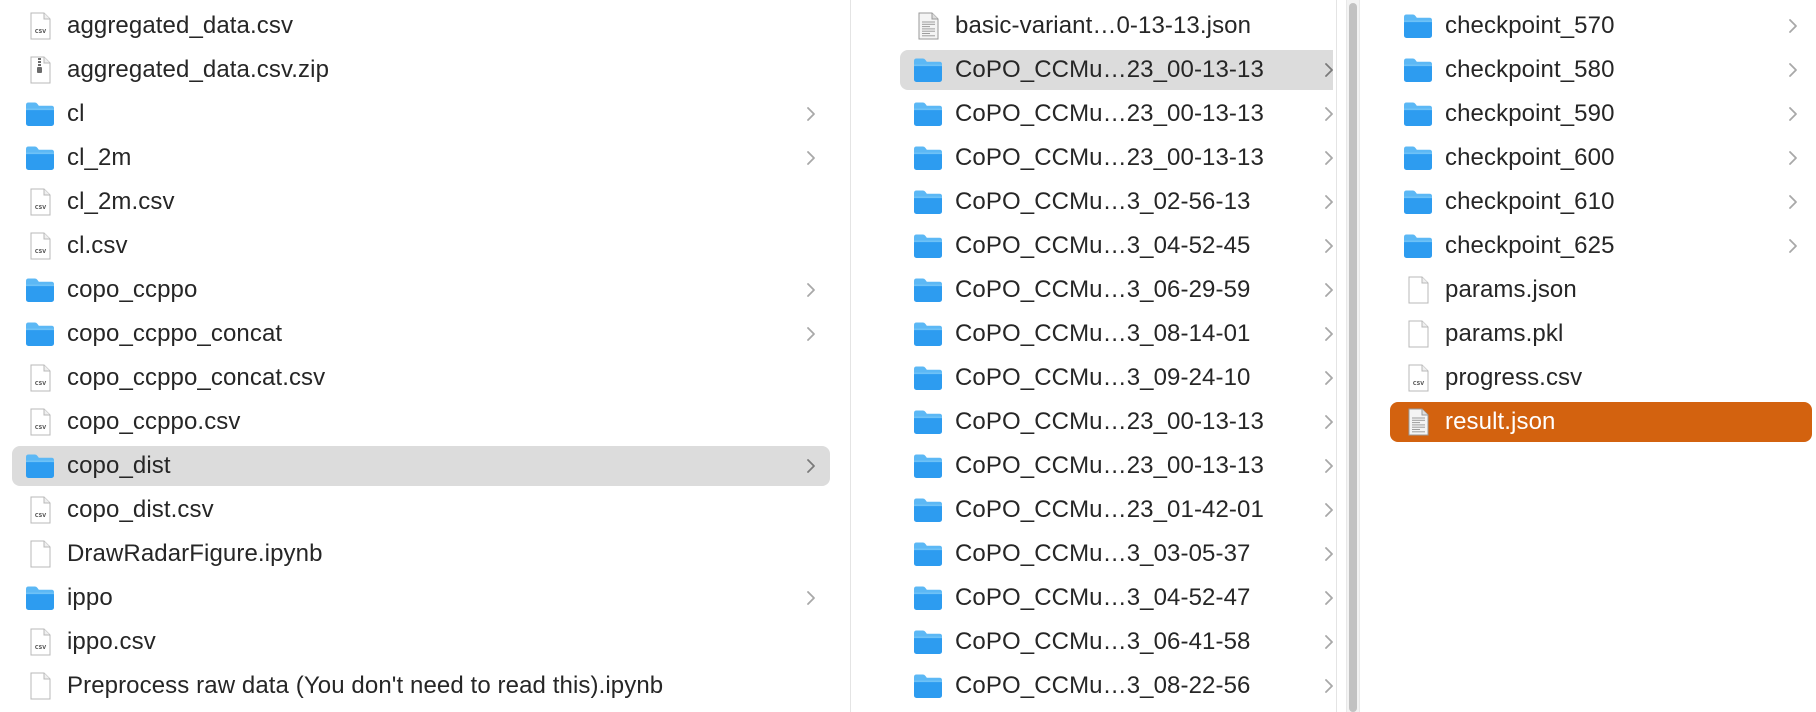 Image resolution: width=1816 pixels, height=712 pixels. Describe the element at coordinates (863, 356) in the screenshot. I see `column-divider` at that location.